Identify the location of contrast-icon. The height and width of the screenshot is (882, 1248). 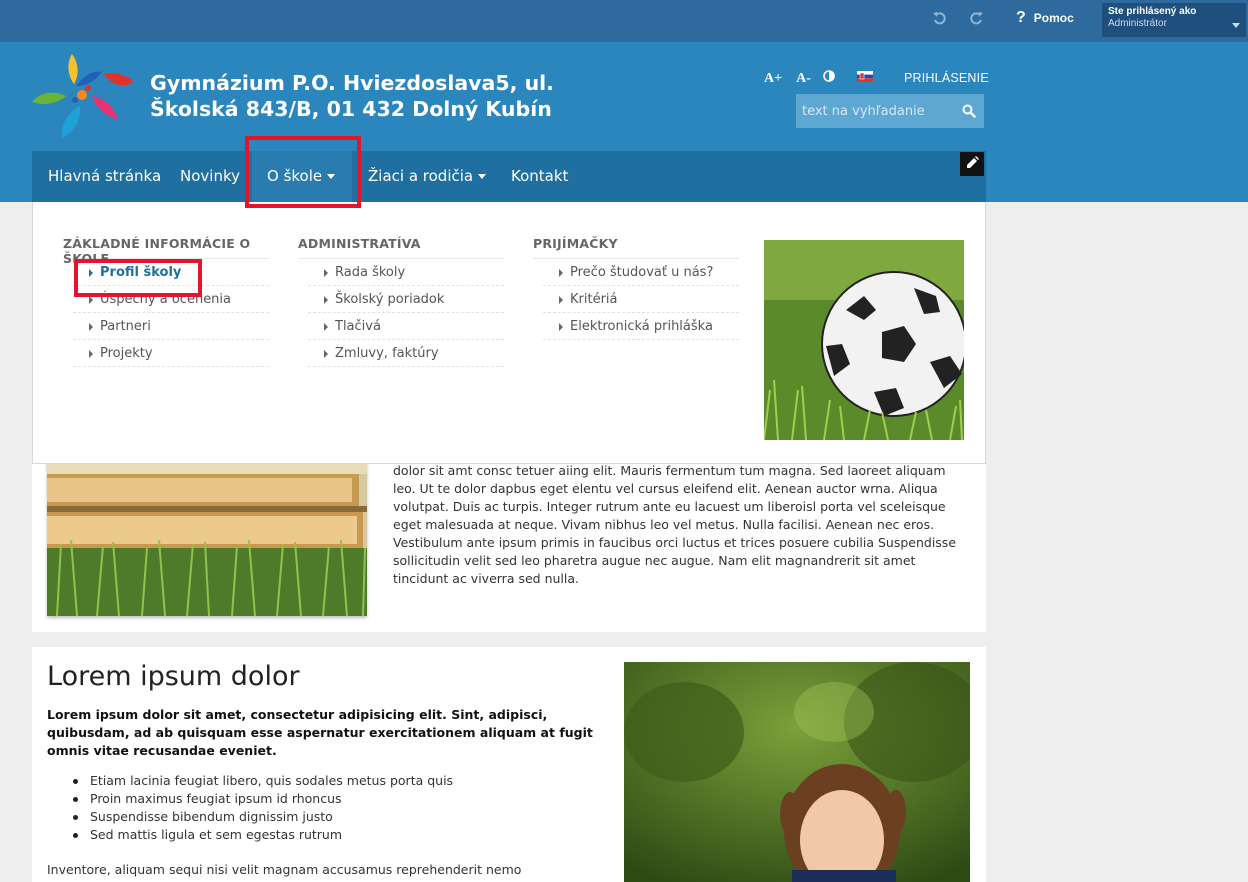
(829, 78).